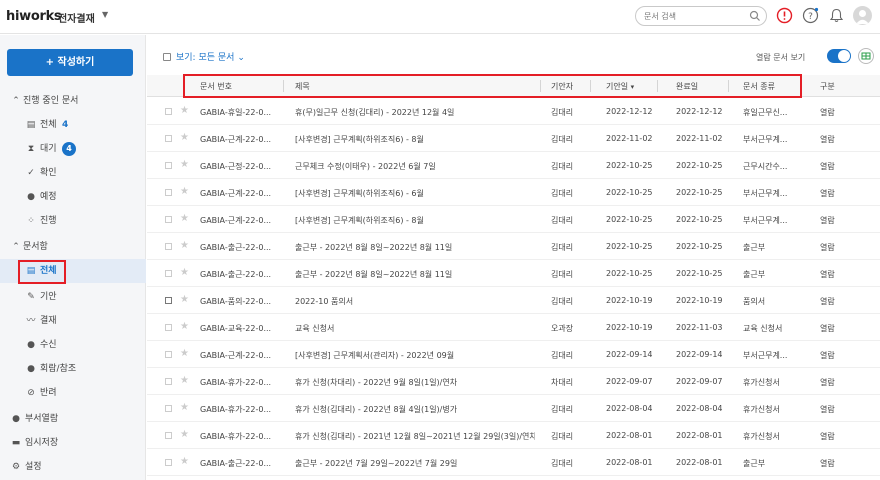 This screenshot has width=880, height=480. Describe the element at coordinates (70, 62) in the screenshot. I see `write-button: + 작성하기` at that location.